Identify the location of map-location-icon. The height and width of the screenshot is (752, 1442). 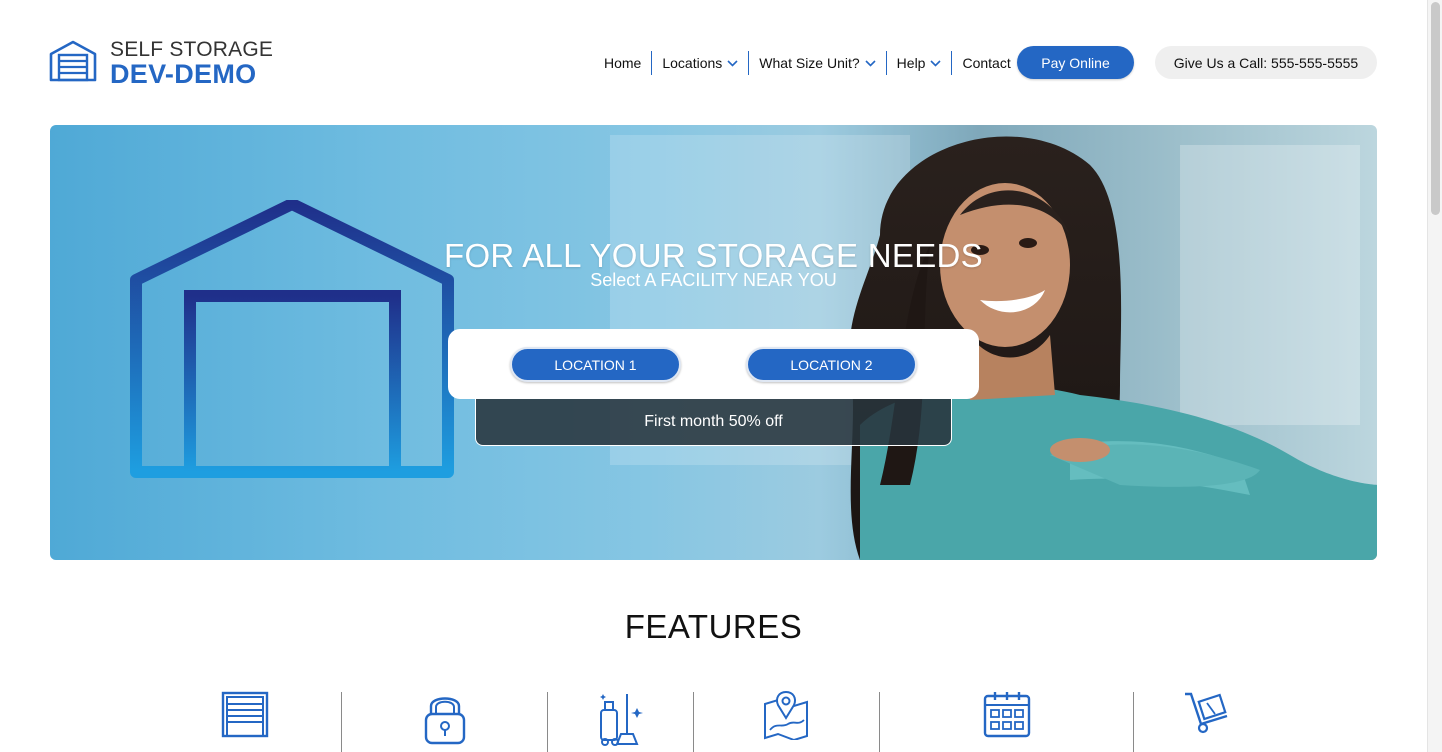
(786, 715).